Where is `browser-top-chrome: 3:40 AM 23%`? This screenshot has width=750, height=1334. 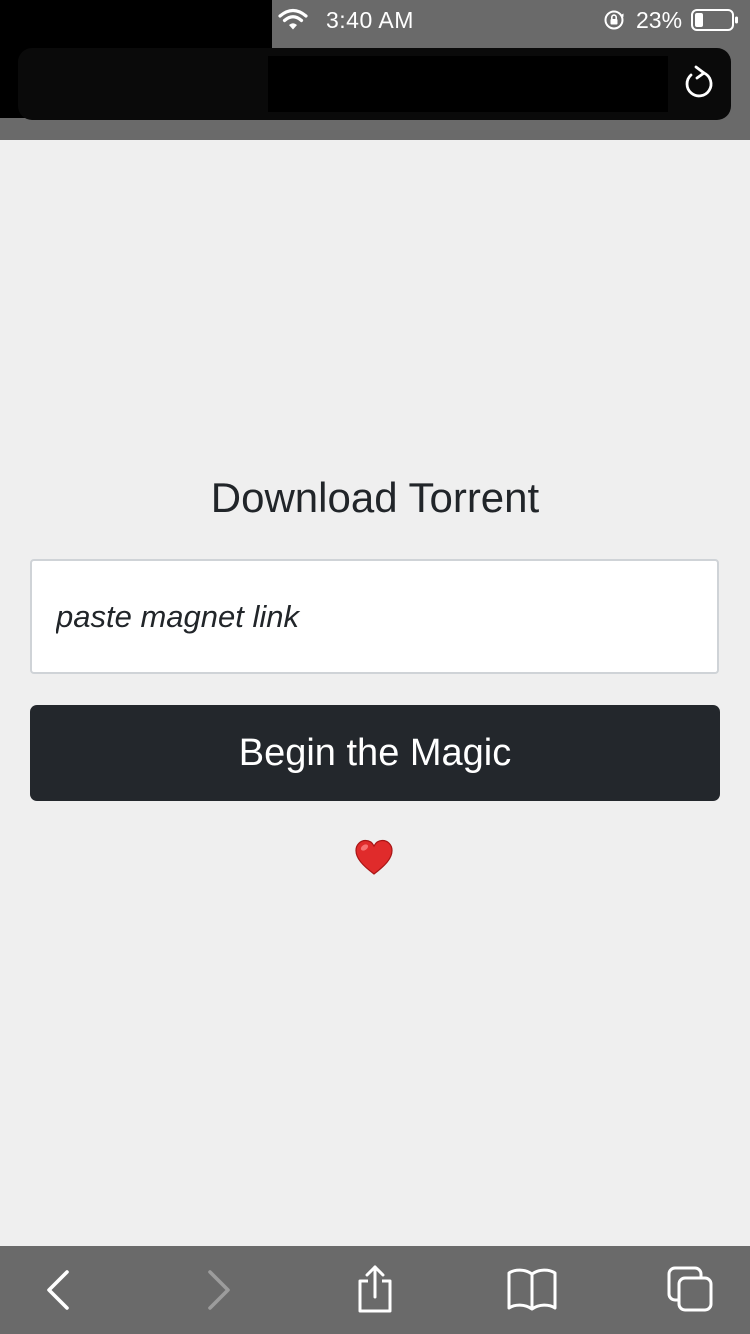
browser-top-chrome: 3:40 AM 23% is located at coordinates (375, 70).